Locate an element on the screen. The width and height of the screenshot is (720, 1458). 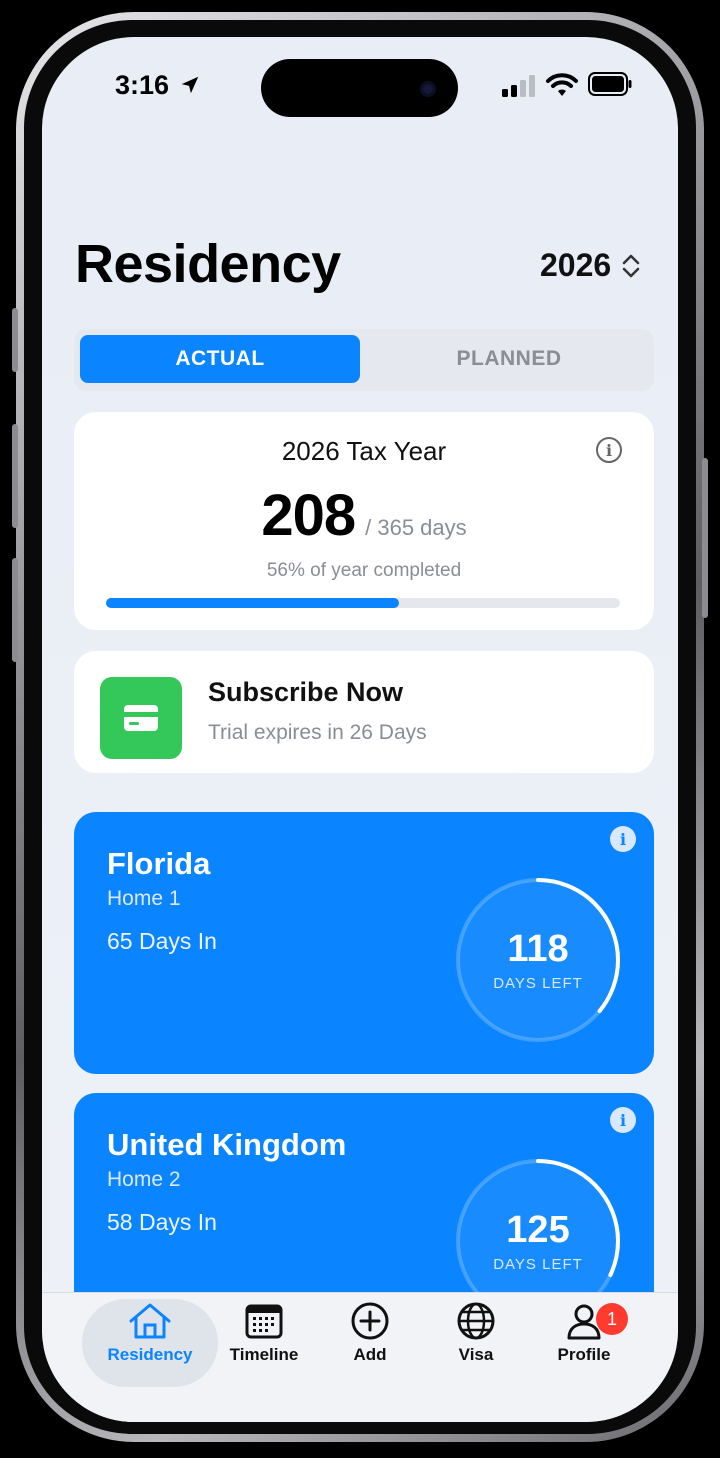
front-camera is located at coordinates (428, 89).